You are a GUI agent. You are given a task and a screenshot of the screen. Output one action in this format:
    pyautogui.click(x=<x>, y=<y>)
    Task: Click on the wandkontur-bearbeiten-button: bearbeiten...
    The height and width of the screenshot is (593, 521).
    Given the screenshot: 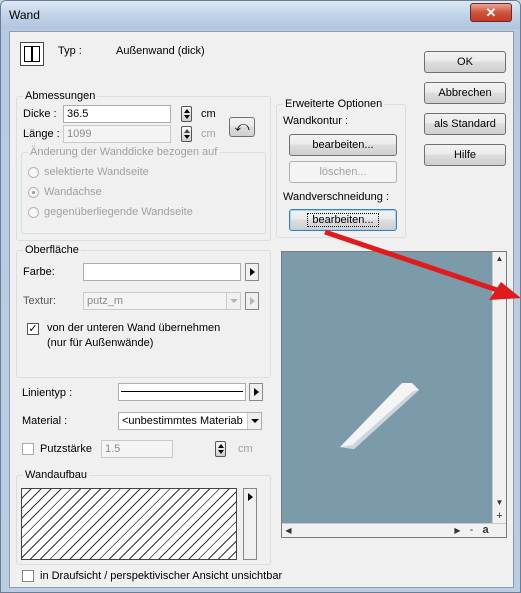 What is the action you would take?
    pyautogui.click(x=343, y=145)
    